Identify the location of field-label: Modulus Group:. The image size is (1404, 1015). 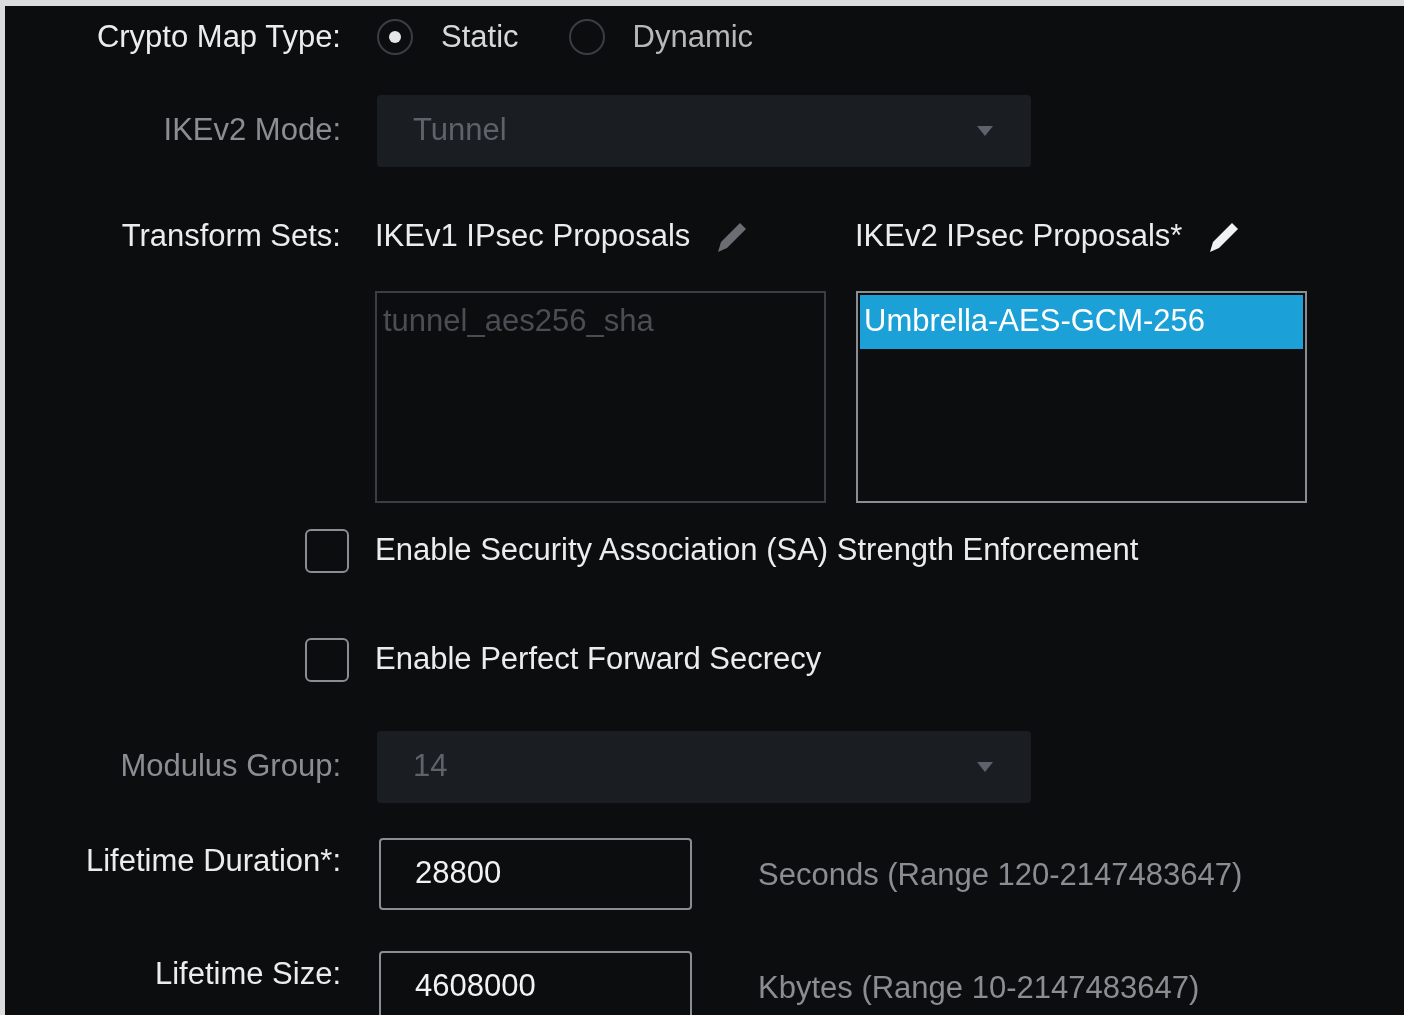
(230, 766).